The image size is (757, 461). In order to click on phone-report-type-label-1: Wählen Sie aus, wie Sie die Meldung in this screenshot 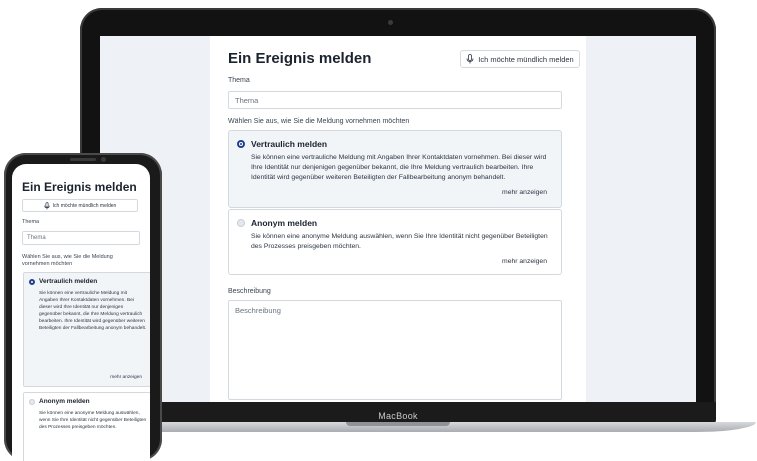, I will do `click(67, 257)`.